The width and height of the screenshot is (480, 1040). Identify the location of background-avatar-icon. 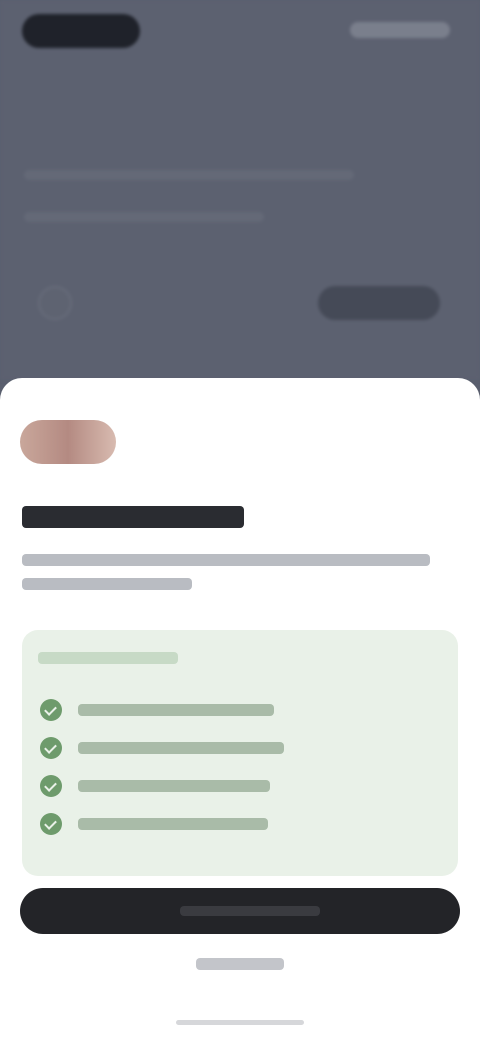
(55, 303).